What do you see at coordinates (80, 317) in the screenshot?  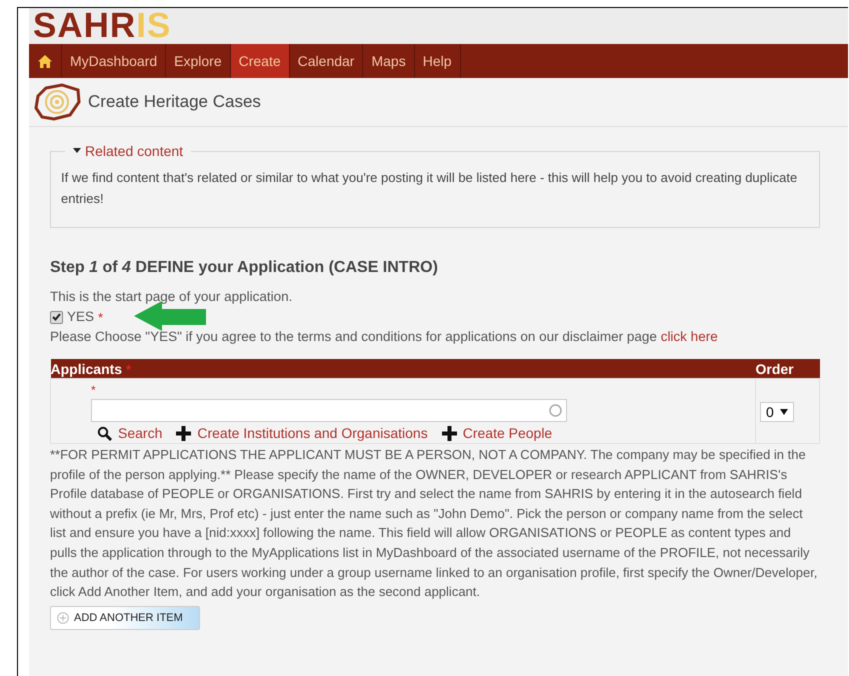 I see `yes-label: YES` at bounding box center [80, 317].